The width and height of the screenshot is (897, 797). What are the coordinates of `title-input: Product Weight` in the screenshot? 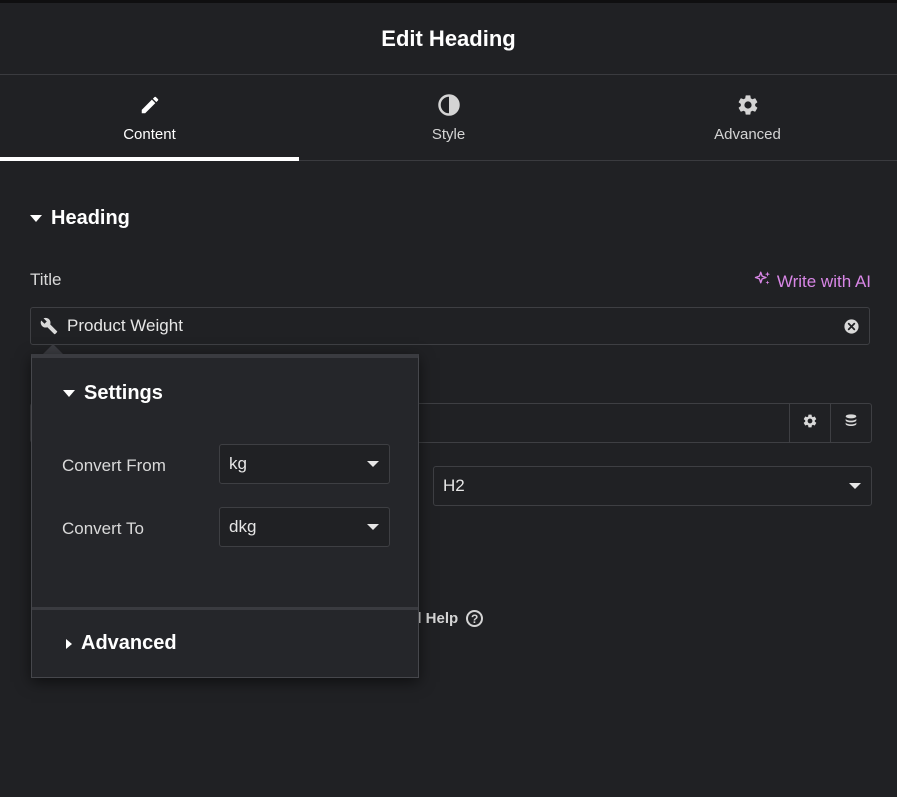 It's located at (450, 326).